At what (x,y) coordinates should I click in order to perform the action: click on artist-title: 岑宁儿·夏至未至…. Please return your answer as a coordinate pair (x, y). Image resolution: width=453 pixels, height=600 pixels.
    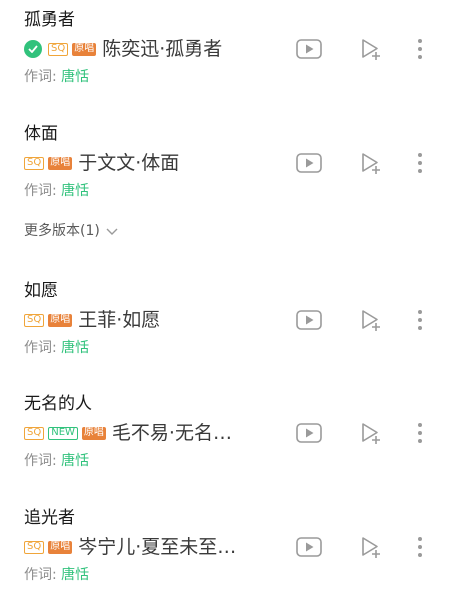
    Looking at the image, I should click on (157, 547).